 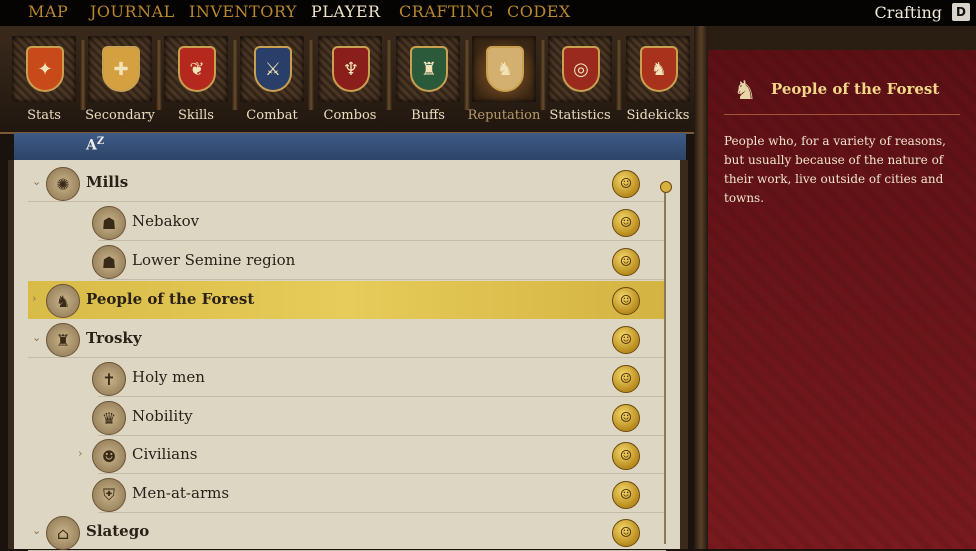 What do you see at coordinates (165, 454) in the screenshot?
I see `faction-name: Civilians` at bounding box center [165, 454].